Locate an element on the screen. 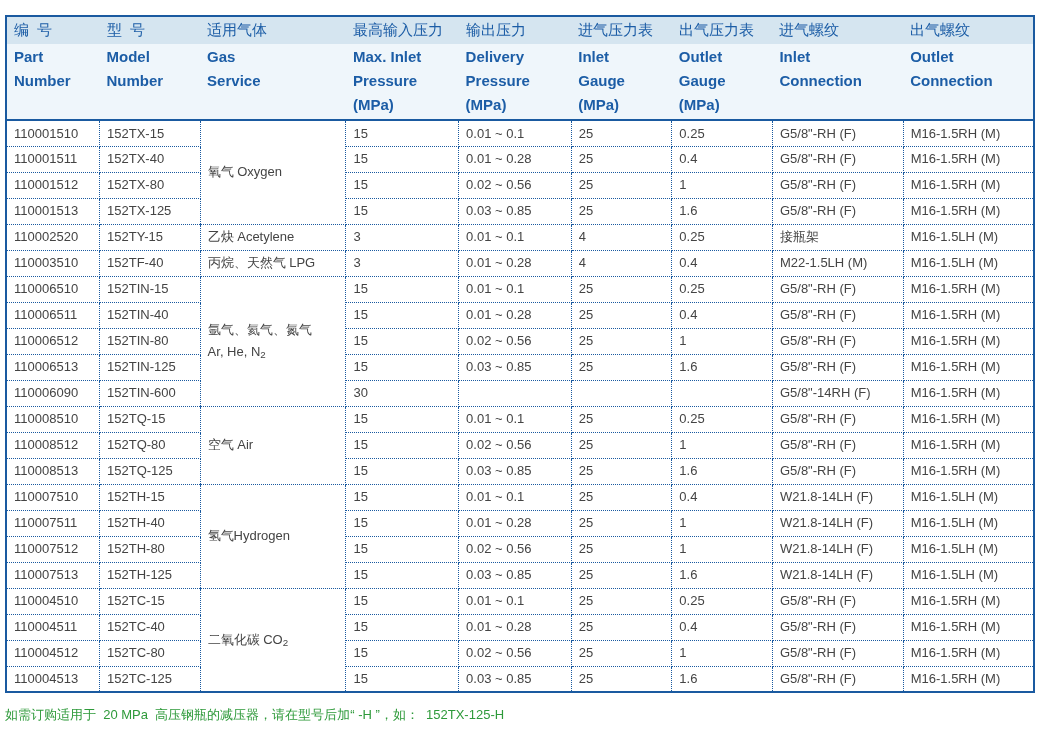 This screenshot has width=1040, height=744. gas-cell: 氧气 Oxygen is located at coordinates (273, 172).